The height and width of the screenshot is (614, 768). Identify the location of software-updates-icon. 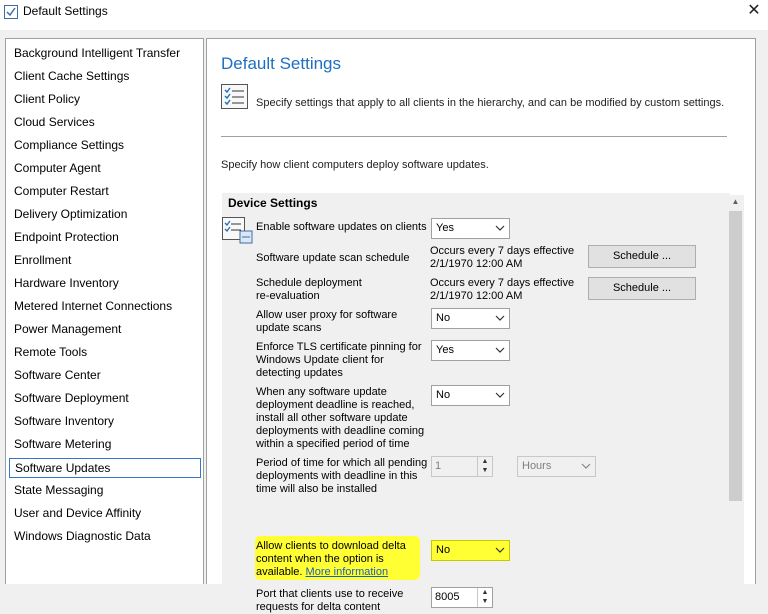
(237, 230).